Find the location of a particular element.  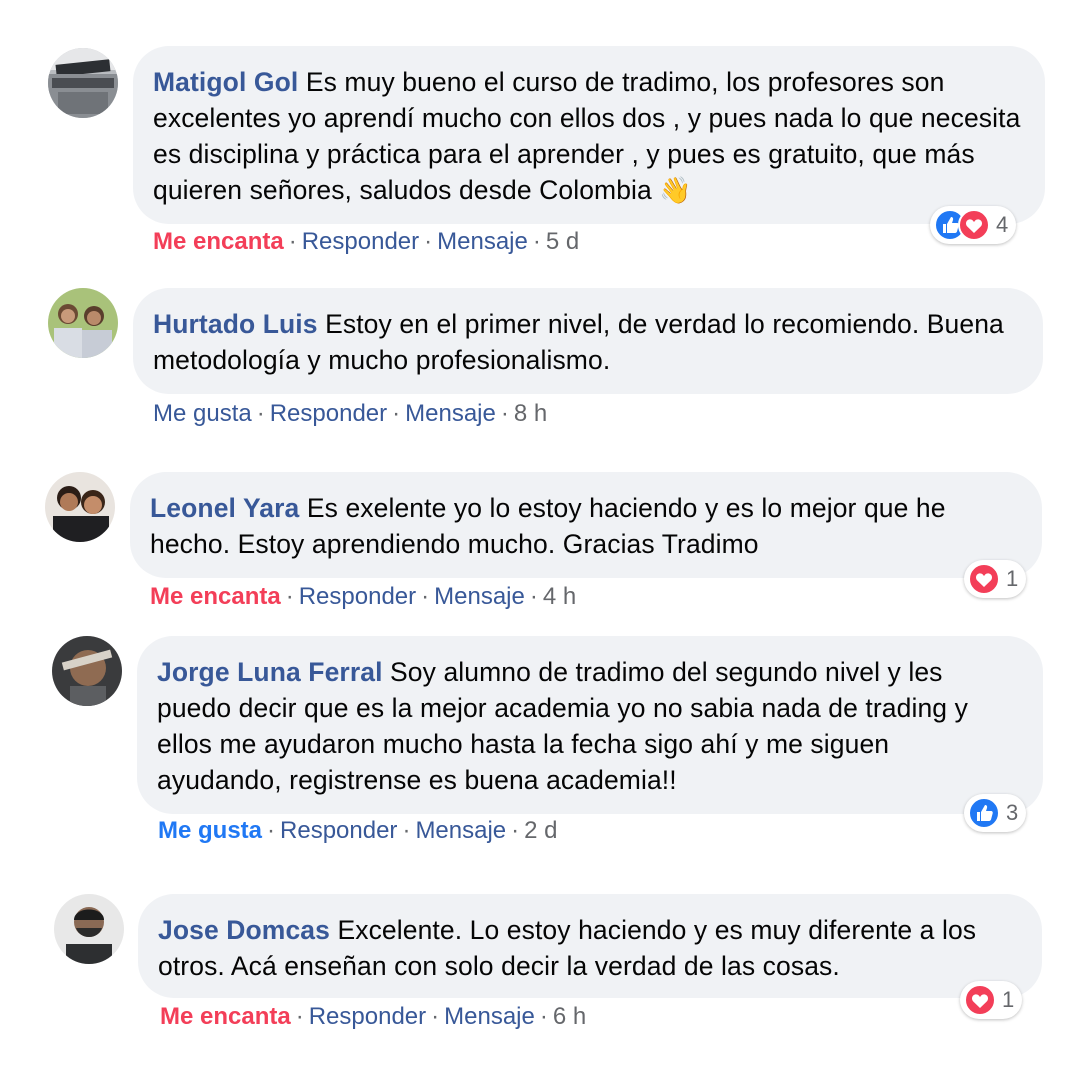

reaction-like-link: Me gusta is located at coordinates (210, 830).